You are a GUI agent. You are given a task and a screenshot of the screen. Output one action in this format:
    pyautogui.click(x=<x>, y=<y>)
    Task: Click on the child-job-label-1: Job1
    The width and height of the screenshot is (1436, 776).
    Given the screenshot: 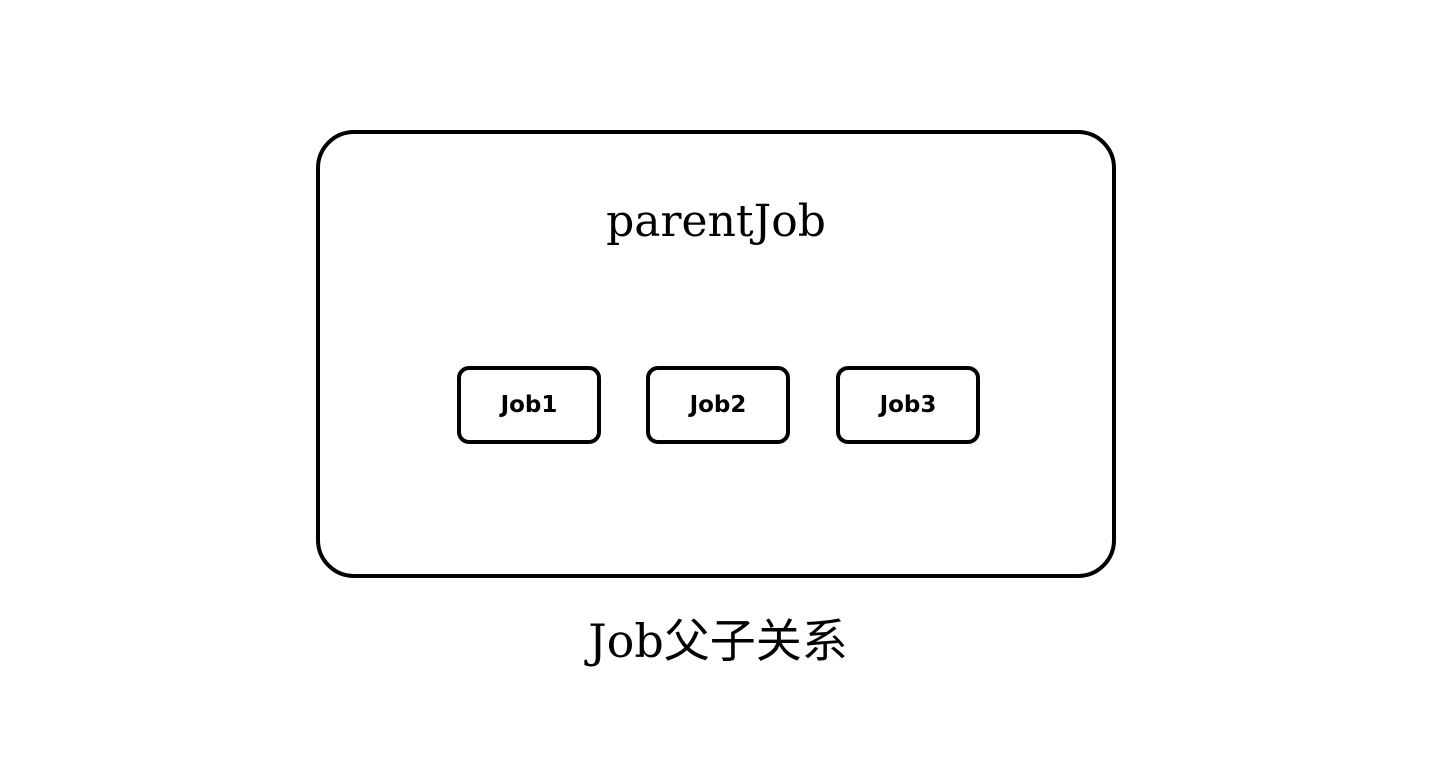 What is the action you would take?
    pyautogui.click(x=529, y=405)
    